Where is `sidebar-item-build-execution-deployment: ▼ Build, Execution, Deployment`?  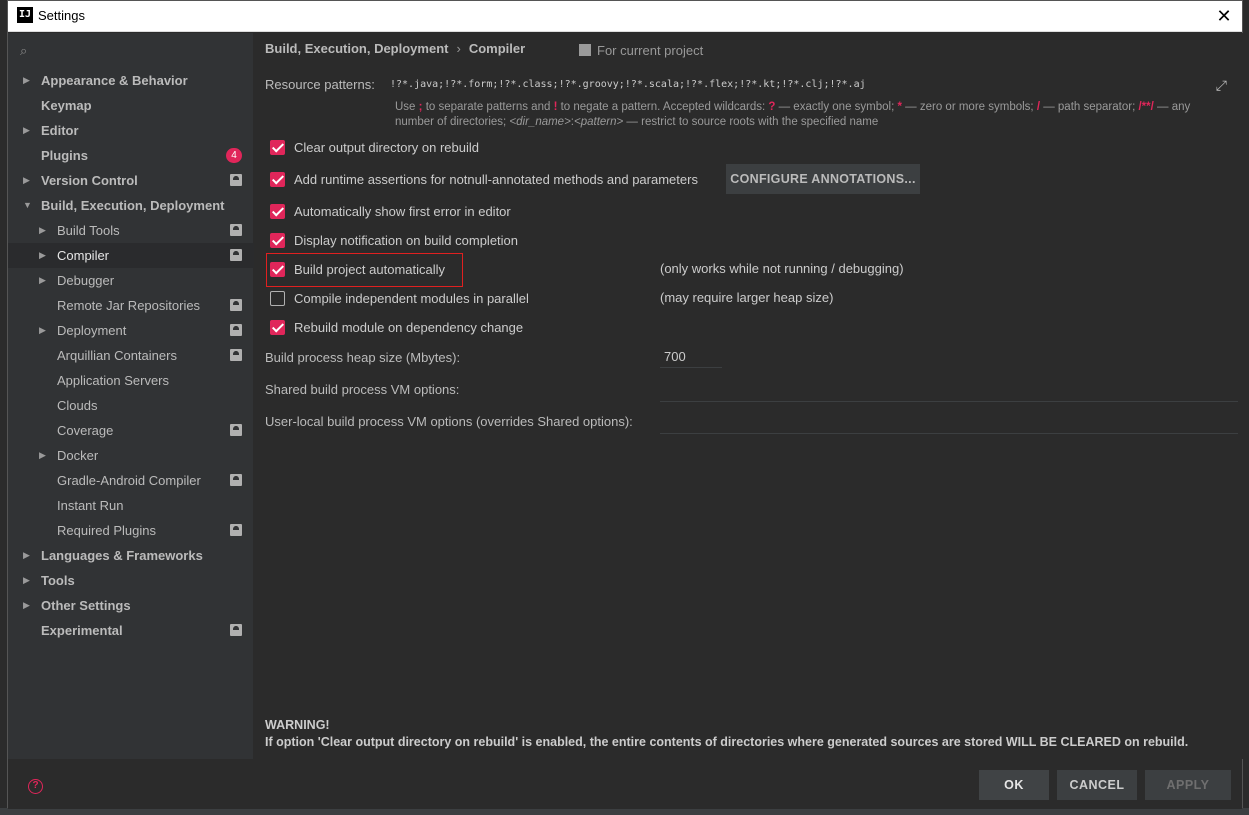
sidebar-item-build-execution-deployment: ▼ Build, Execution, Deployment is located at coordinates (131, 205).